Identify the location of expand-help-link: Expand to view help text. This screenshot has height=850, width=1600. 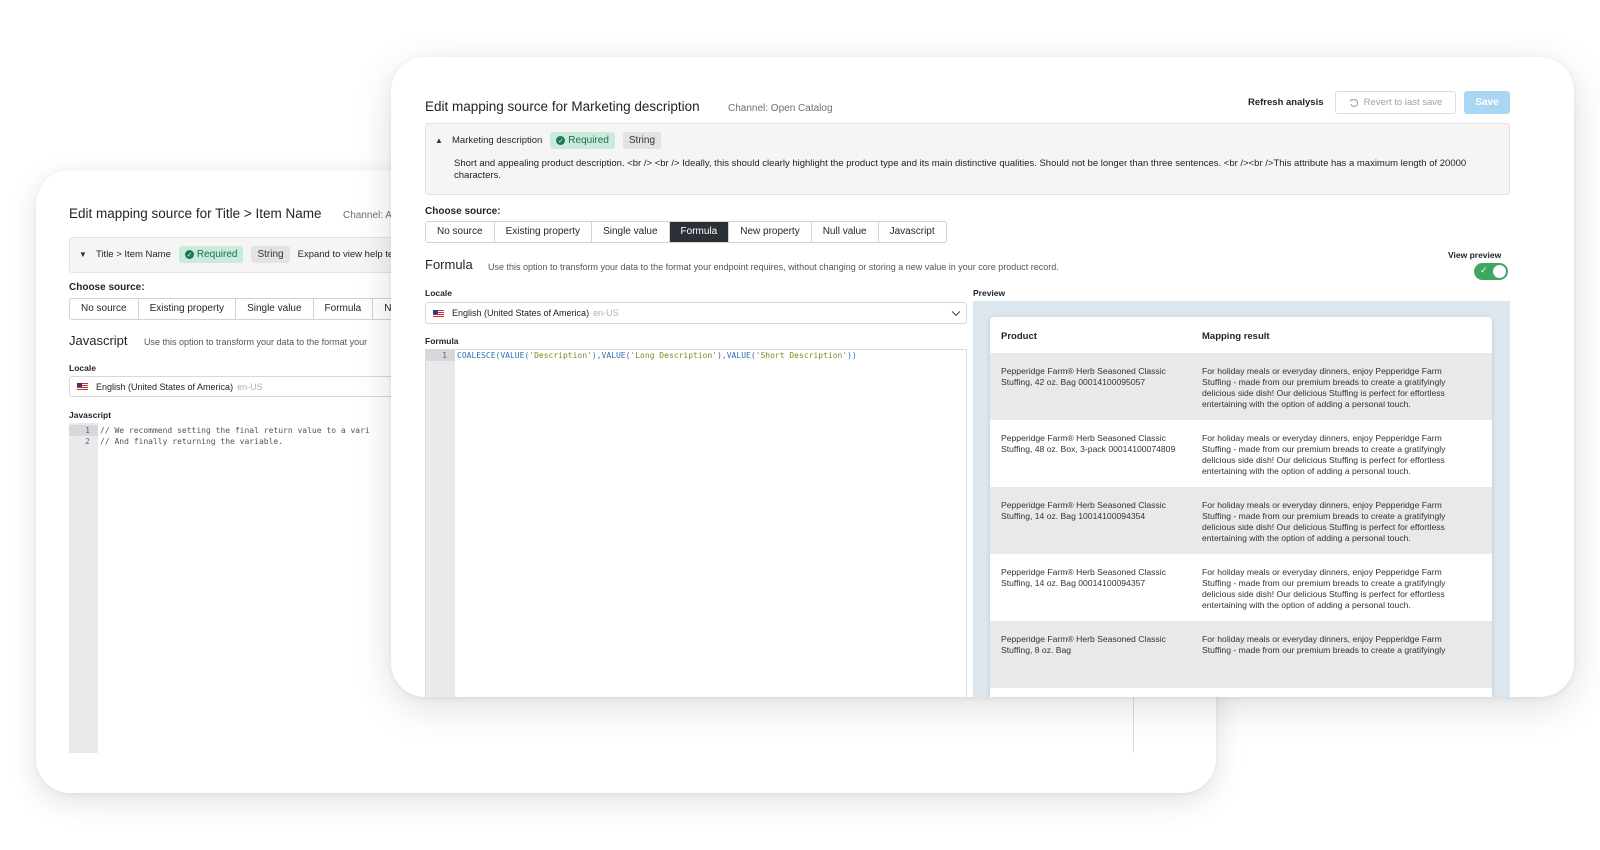
(349, 254).